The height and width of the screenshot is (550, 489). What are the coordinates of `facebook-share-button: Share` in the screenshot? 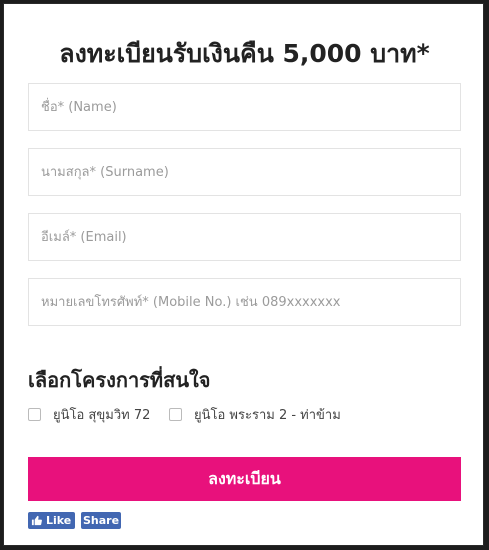 It's located at (101, 520).